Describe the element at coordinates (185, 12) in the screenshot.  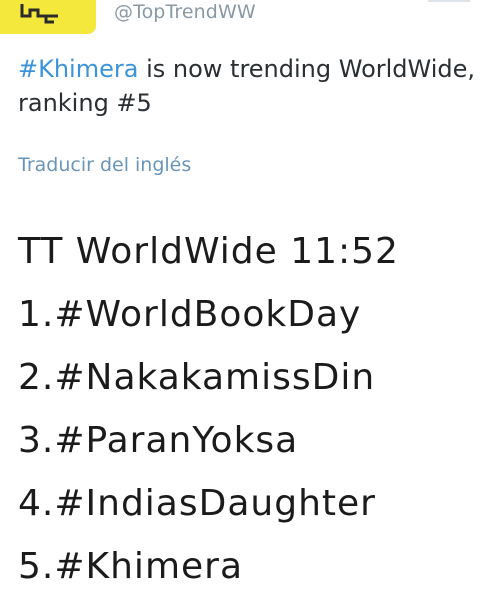
I see `user-handle: @TopTrendWW` at that location.